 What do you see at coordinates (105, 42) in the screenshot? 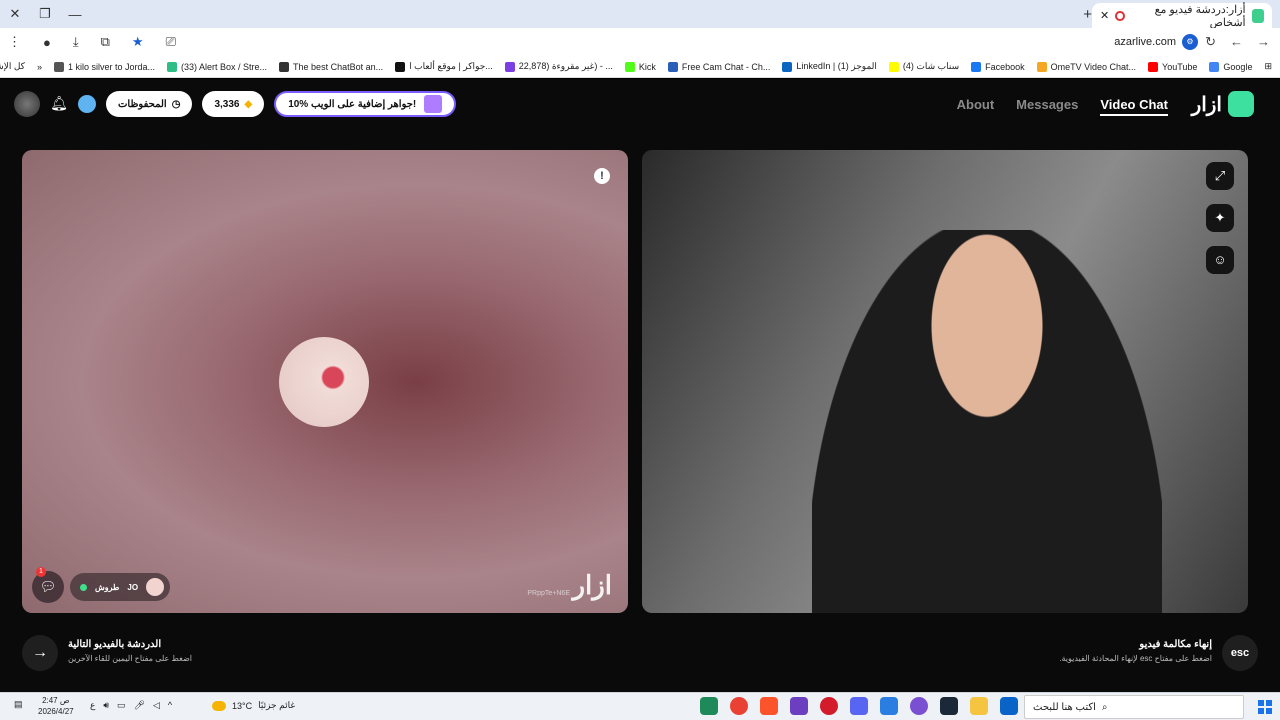
I see `extensions-icon: ⧉` at bounding box center [105, 42].